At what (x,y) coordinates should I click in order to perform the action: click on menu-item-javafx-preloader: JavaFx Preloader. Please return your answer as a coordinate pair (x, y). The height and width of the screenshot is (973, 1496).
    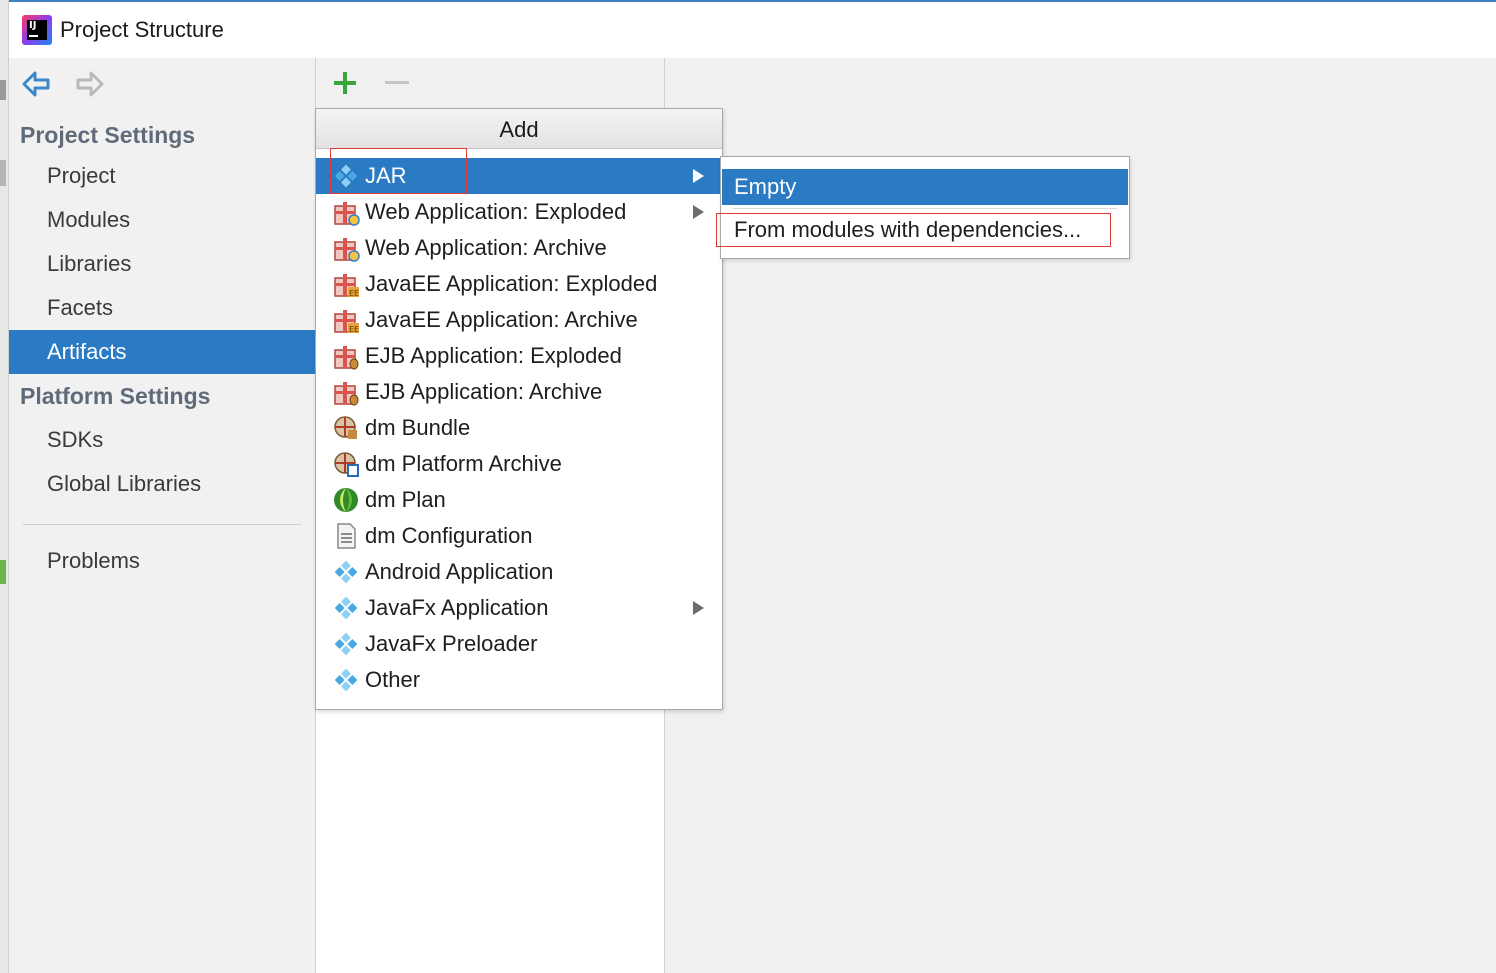
    Looking at the image, I should click on (519, 644).